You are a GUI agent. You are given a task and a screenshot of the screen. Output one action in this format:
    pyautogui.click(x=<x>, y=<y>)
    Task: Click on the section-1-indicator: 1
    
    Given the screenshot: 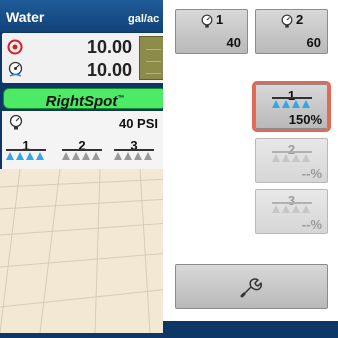 What is the action you would take?
    pyautogui.click(x=26, y=150)
    